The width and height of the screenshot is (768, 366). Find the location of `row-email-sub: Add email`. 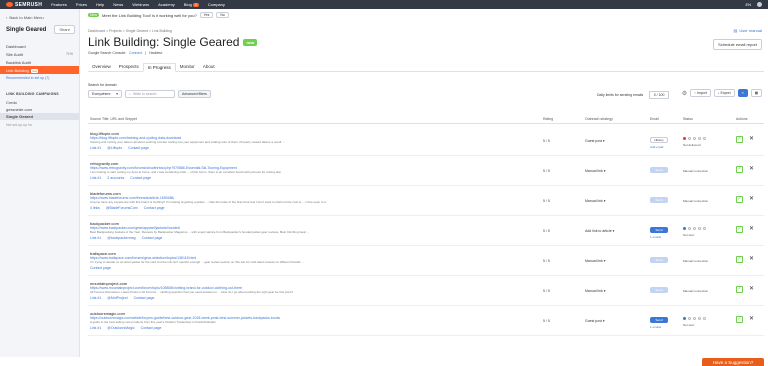

row-email-sub: Add email is located at coordinates (656, 147).